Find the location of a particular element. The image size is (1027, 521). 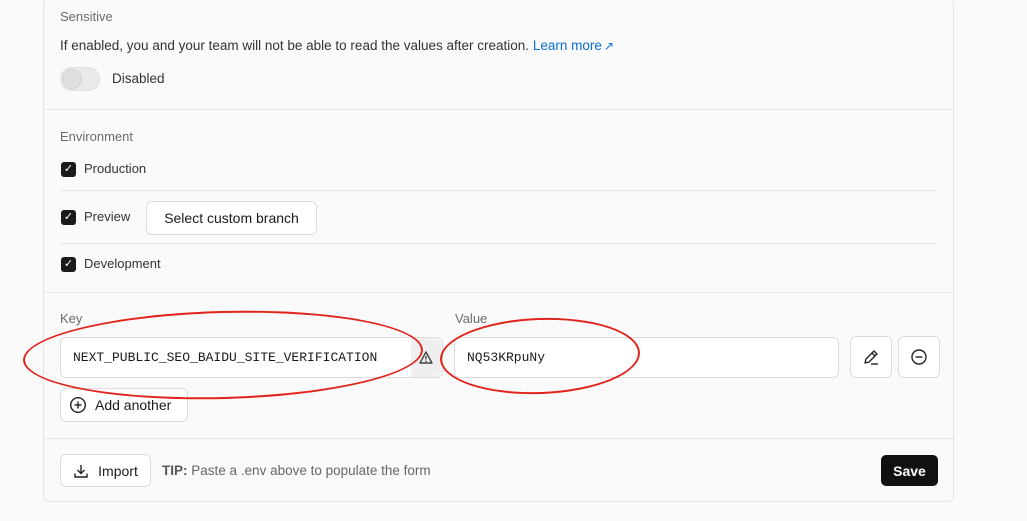

save-button: Save is located at coordinates (909, 470).